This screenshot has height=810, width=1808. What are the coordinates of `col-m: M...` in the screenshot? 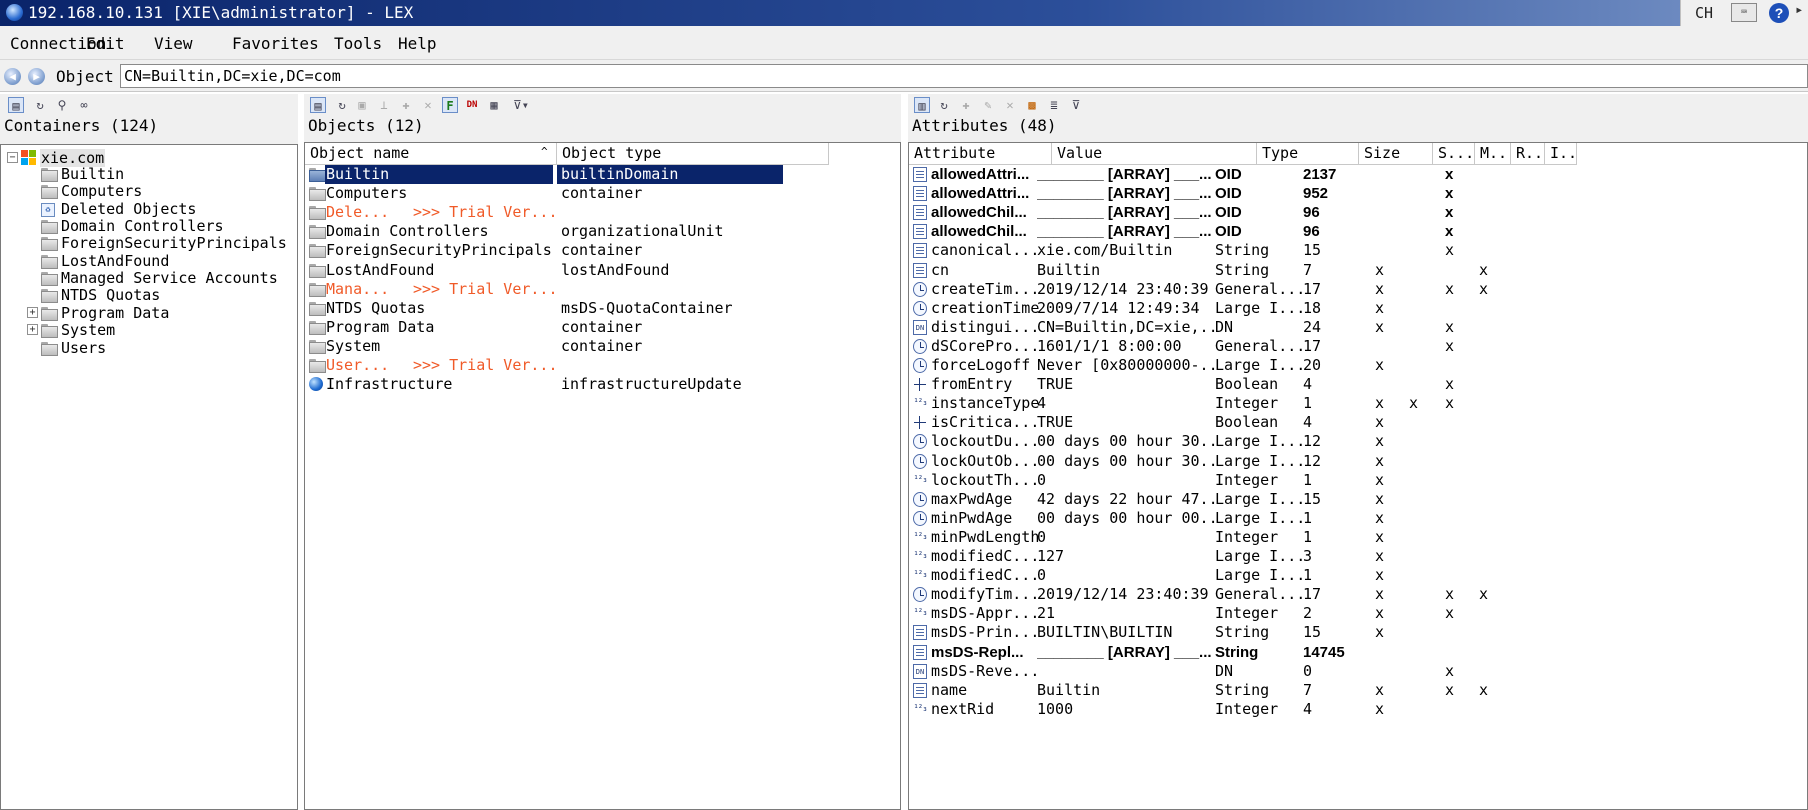 It's located at (1493, 154).